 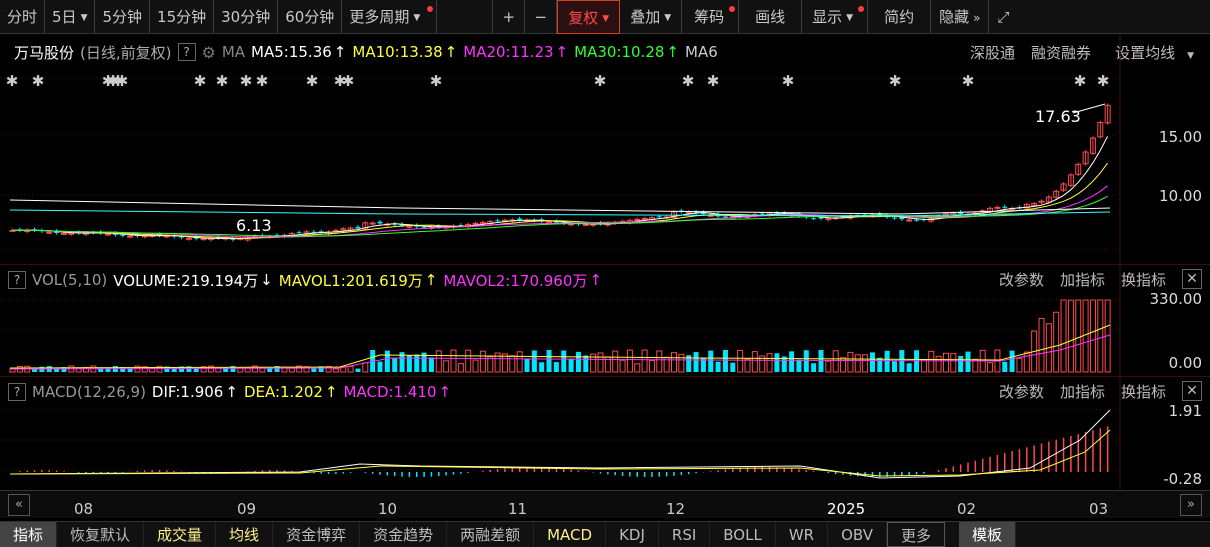 I want to click on tab-fund-trend: 资金趋势, so click(x=404, y=534).